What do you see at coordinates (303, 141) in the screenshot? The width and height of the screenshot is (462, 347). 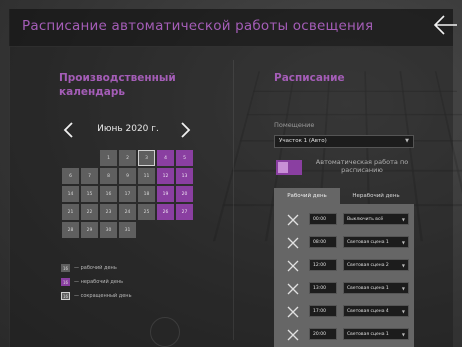 I see `room-select-value: Участок 1 (Авто)` at bounding box center [303, 141].